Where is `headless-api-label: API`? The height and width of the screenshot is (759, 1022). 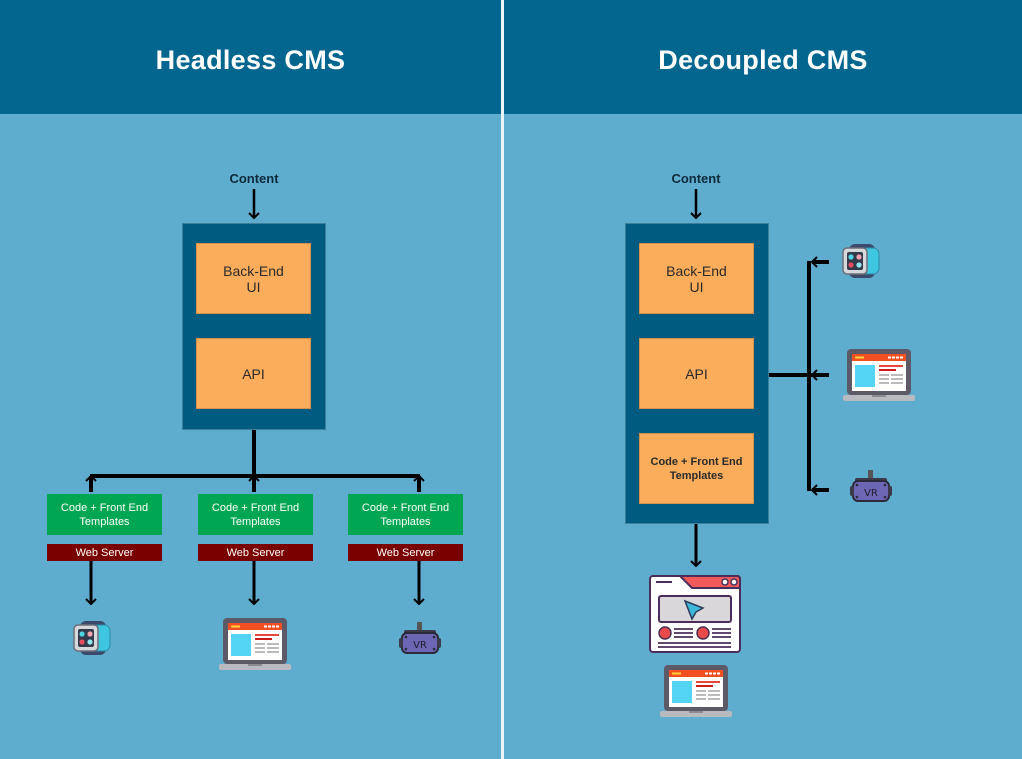
headless-api-label: API is located at coordinates (253, 373).